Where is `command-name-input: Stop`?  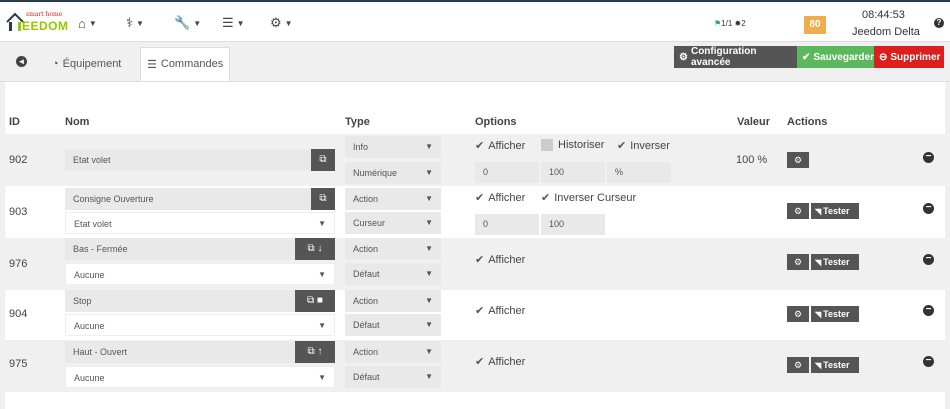
command-name-input: Stop is located at coordinates (180, 301).